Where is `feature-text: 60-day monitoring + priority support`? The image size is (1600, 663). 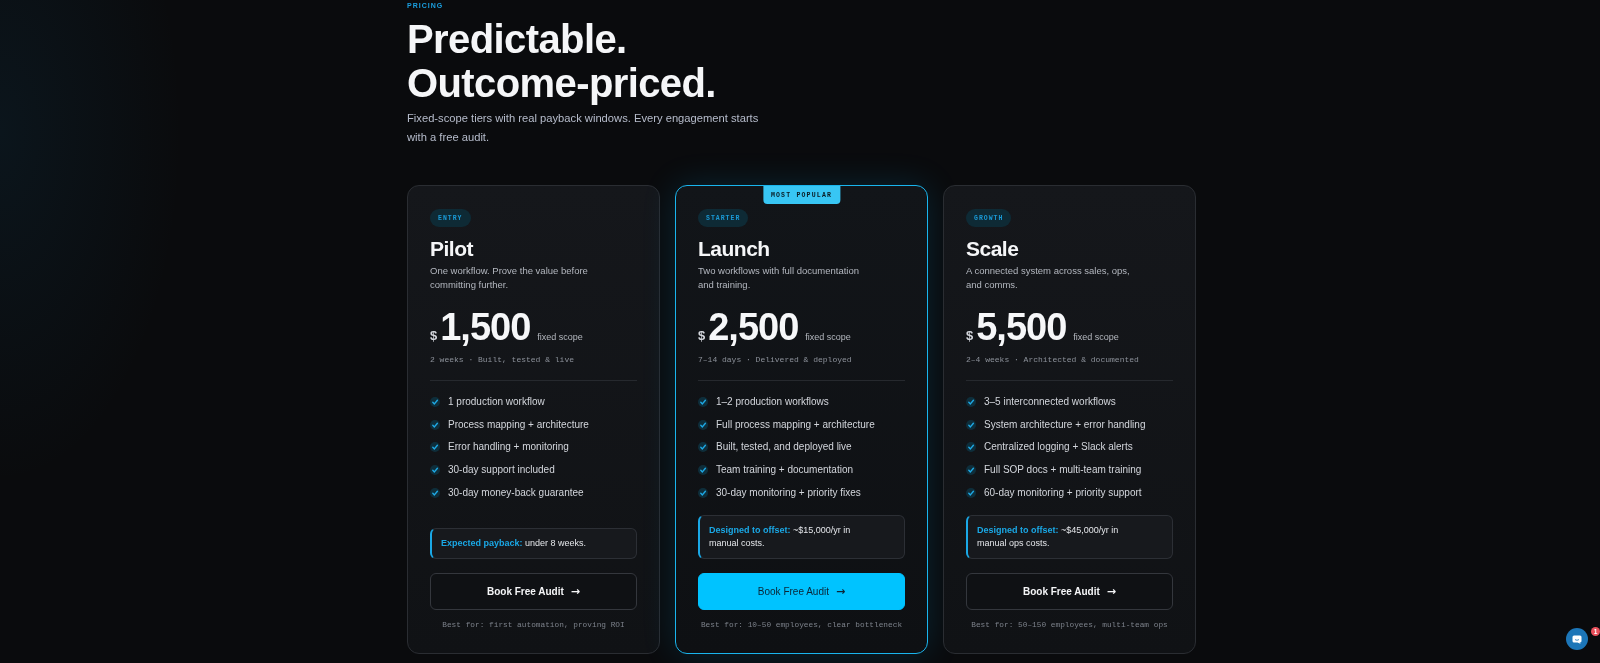 feature-text: 60-day monitoring + priority support is located at coordinates (1063, 492).